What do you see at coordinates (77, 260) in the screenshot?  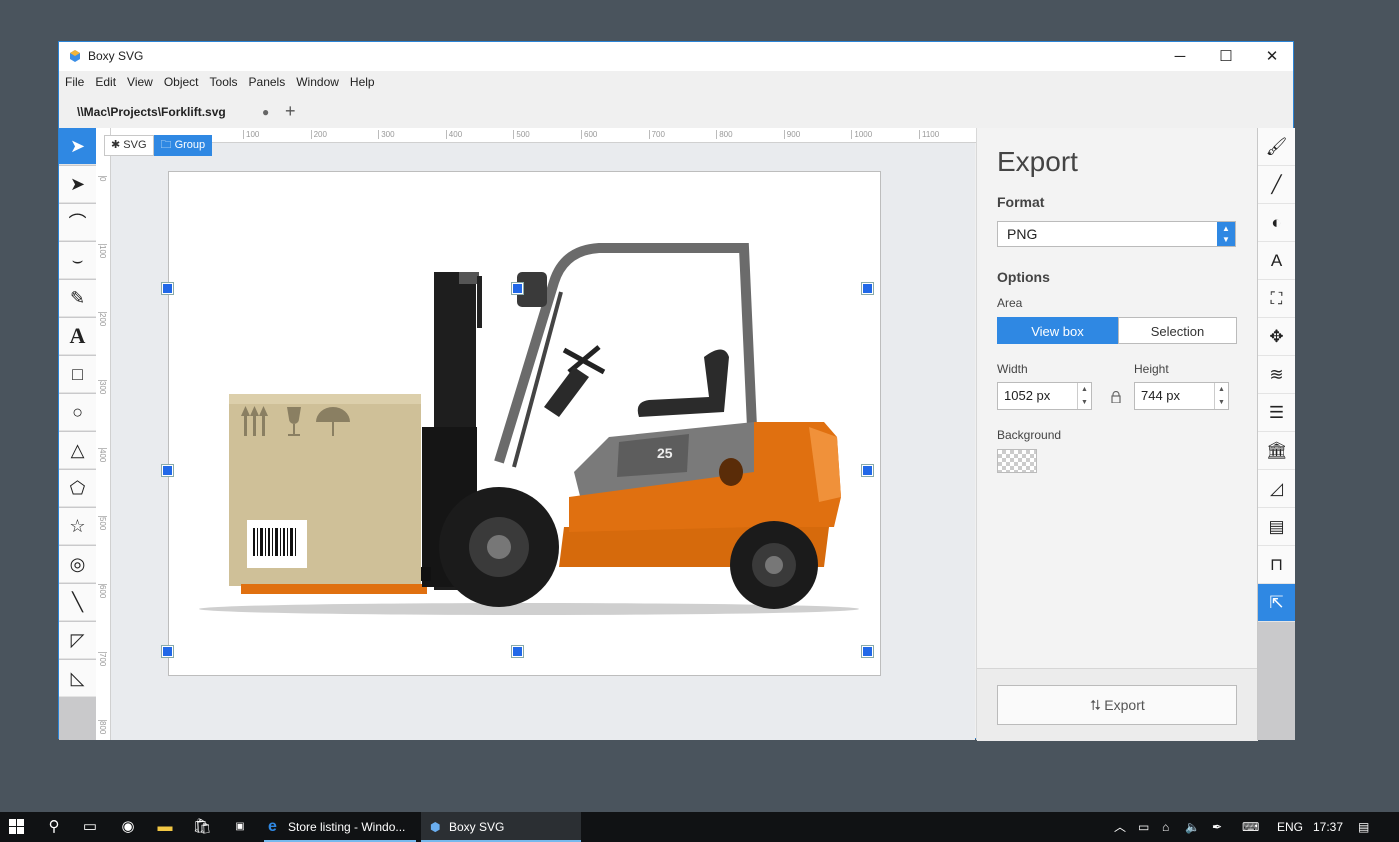 I see `bezier-tool: ⌣` at bounding box center [77, 260].